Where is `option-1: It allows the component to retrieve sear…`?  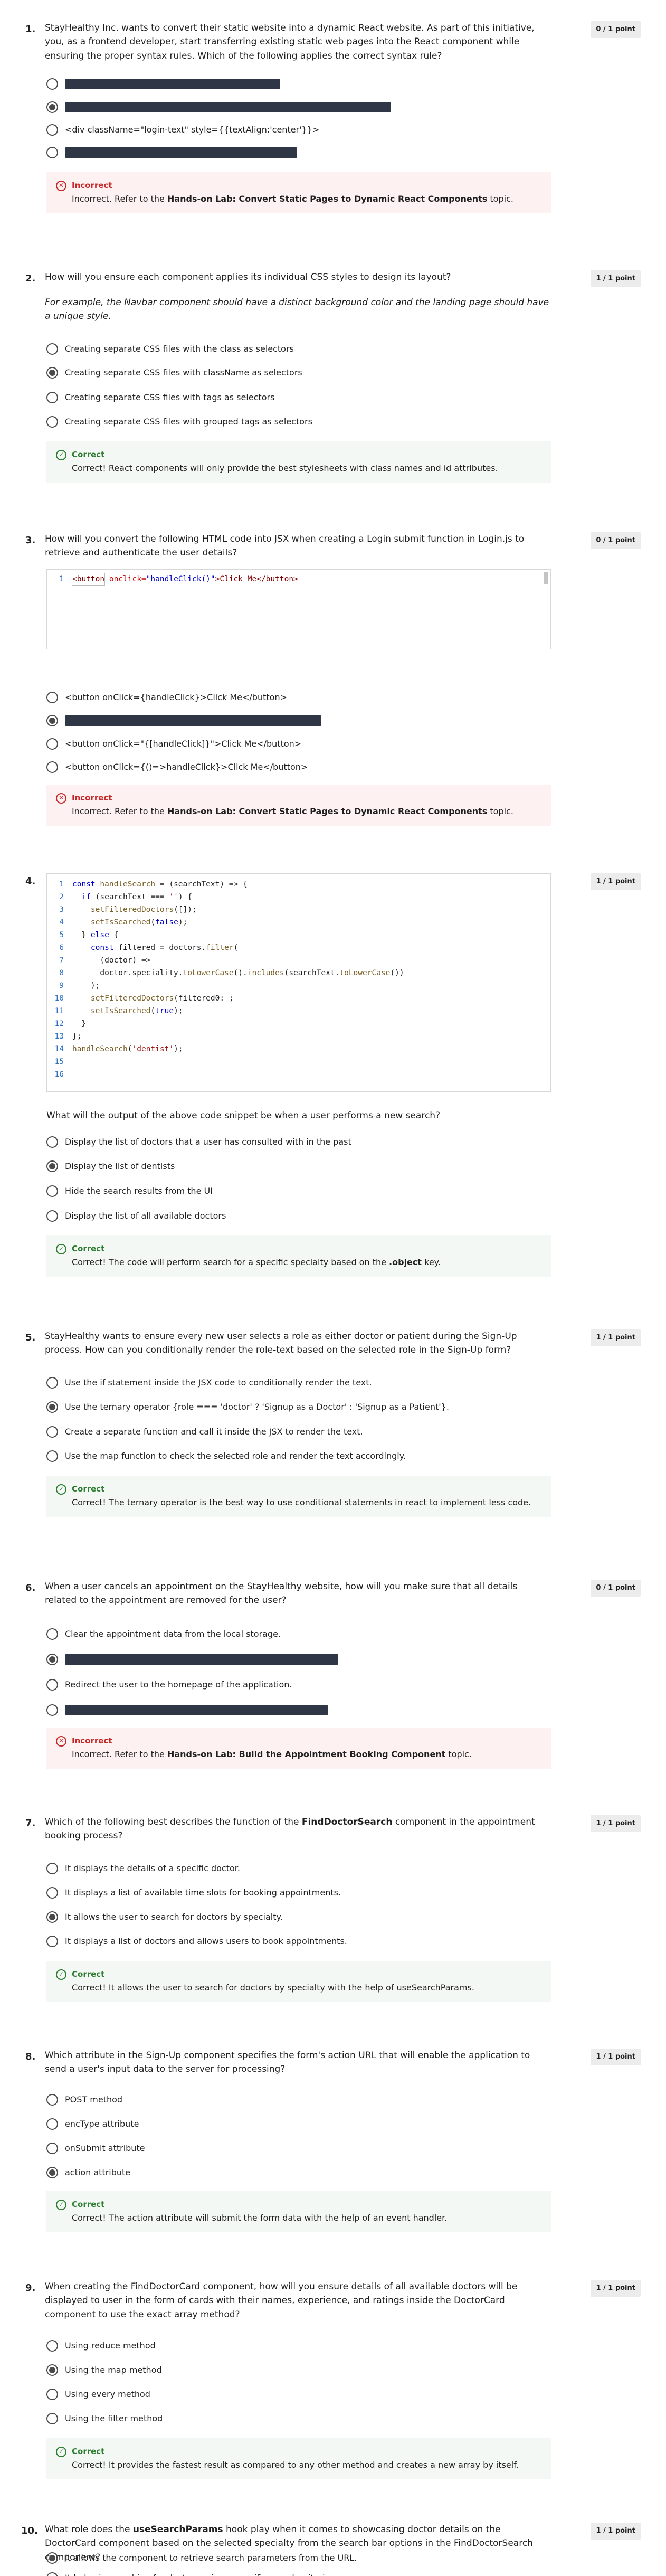
option-1: It allows the component to retrieve sear… is located at coordinates (201, 2558).